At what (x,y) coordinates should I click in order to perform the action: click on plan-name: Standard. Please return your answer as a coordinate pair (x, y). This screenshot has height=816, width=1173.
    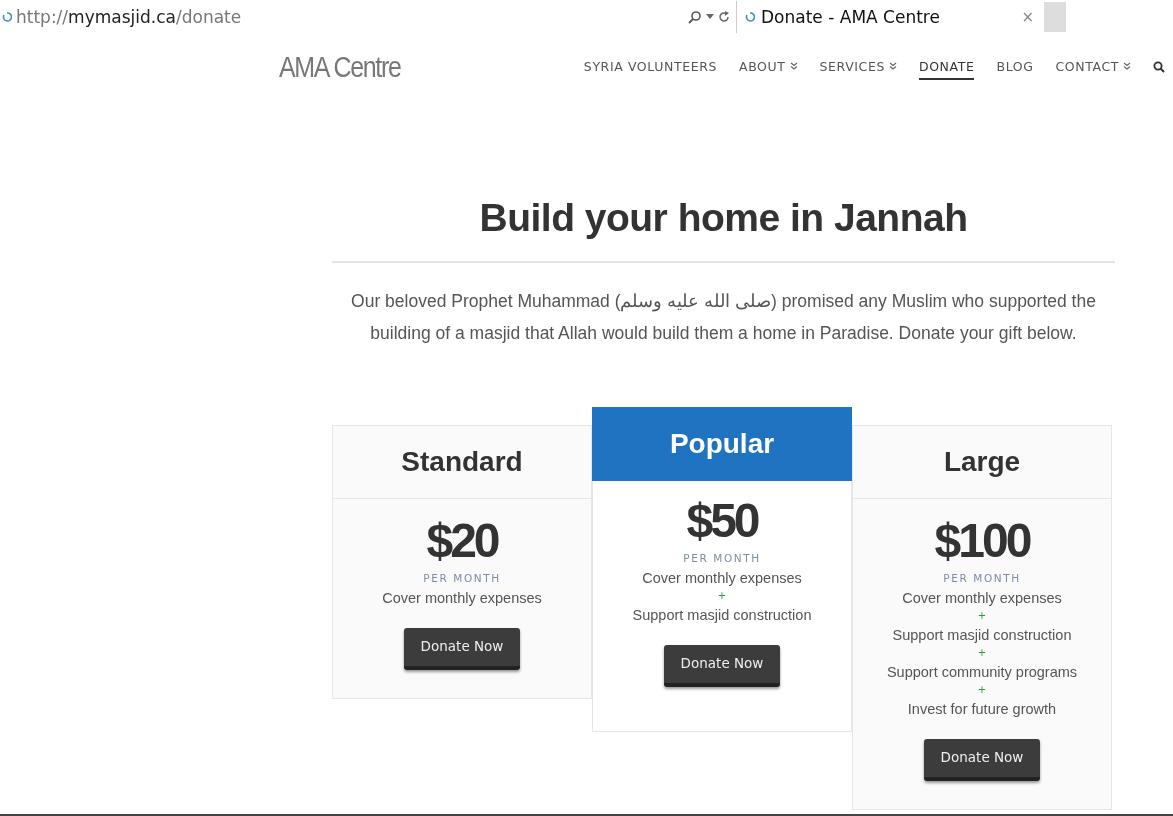
    Looking at the image, I should click on (462, 462).